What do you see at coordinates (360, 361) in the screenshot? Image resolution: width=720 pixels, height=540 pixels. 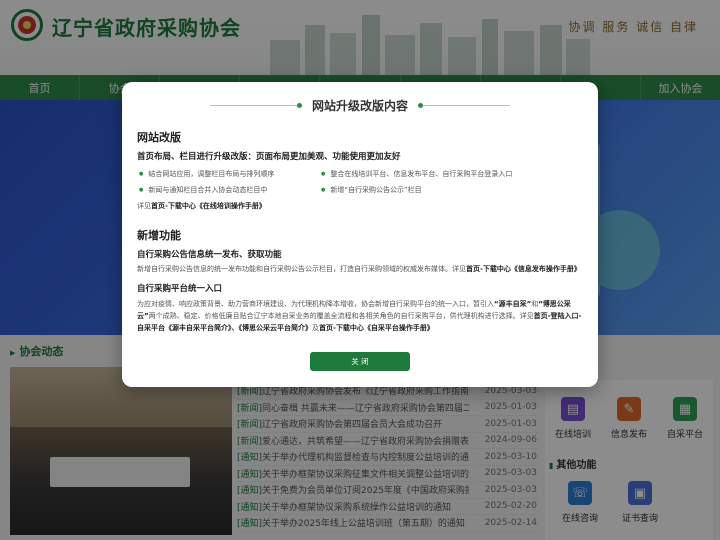 I see `close-button: 关 闭` at bounding box center [360, 361].